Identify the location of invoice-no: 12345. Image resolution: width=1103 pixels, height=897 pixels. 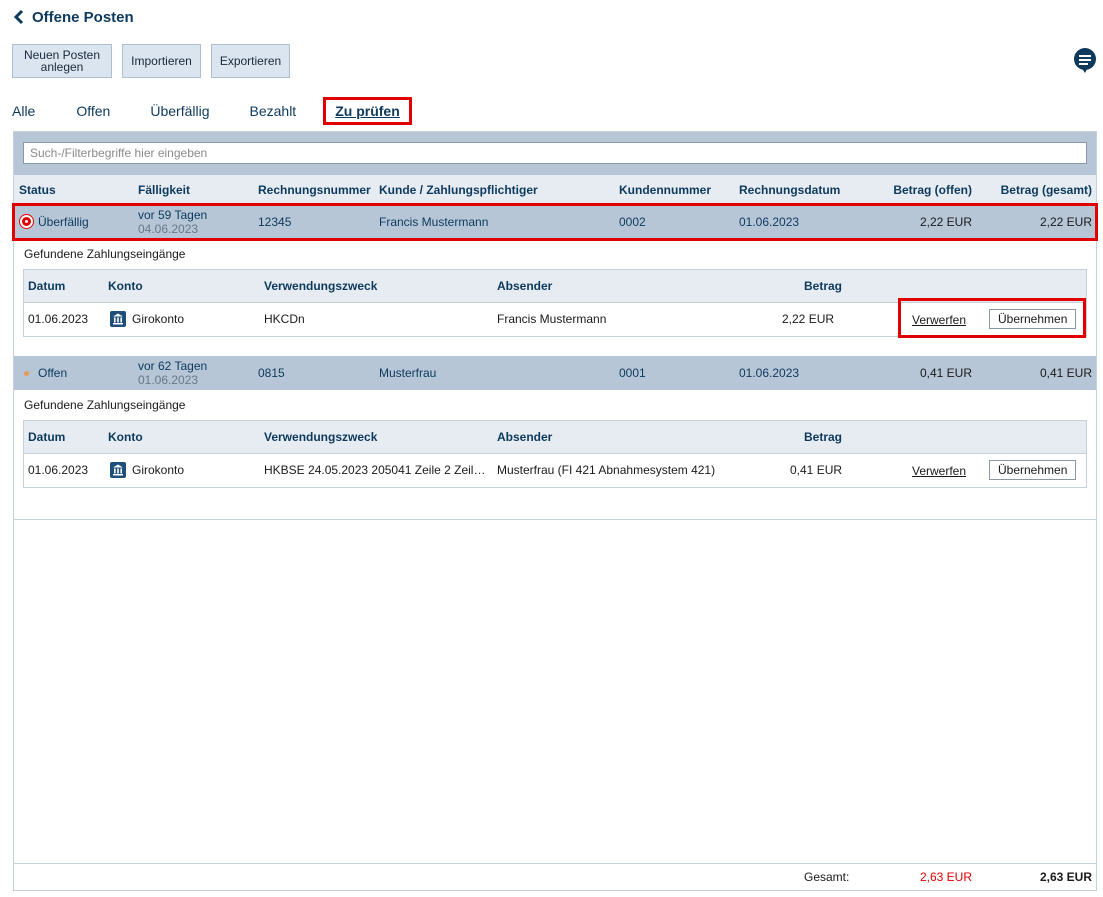
(275, 222).